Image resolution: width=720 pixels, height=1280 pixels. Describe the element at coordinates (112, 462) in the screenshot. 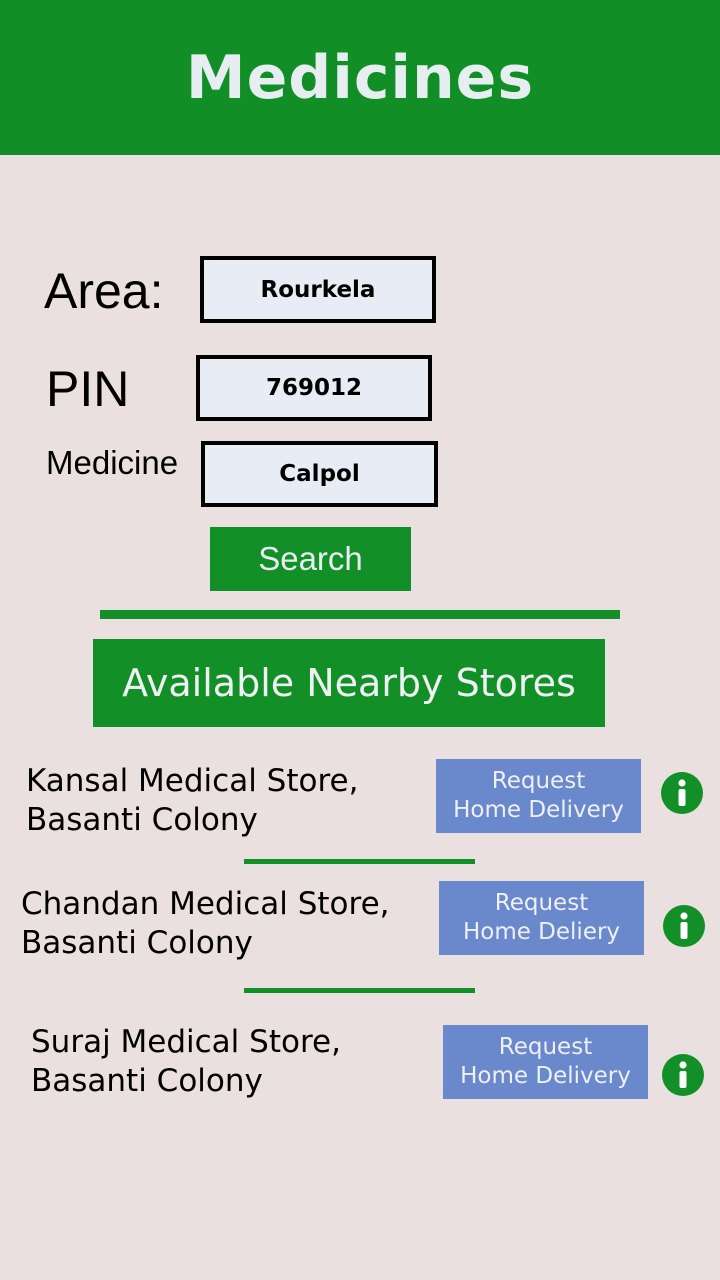

I see `medicine-label: Medicine` at that location.